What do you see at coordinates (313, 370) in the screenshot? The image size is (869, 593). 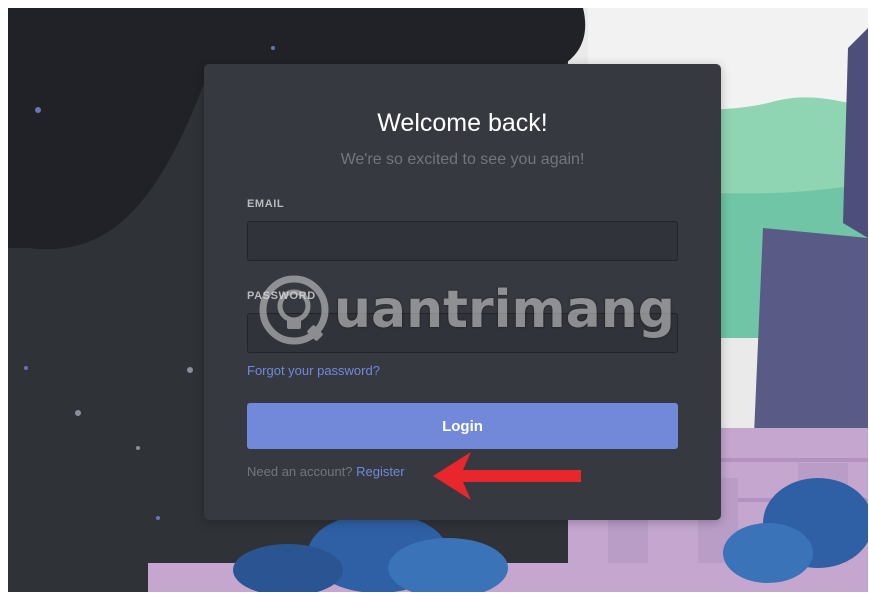 I see `forgot-password-link: Forgot your password?` at bounding box center [313, 370].